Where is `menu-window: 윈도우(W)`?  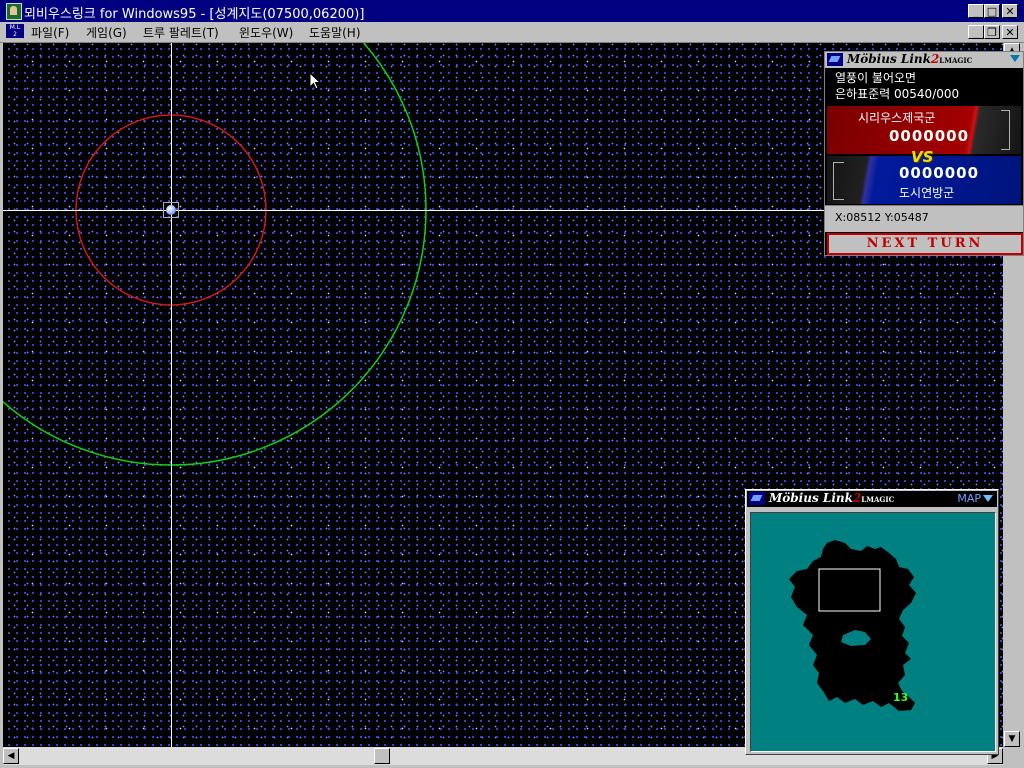 menu-window: 윈도우(W) is located at coordinates (266, 32).